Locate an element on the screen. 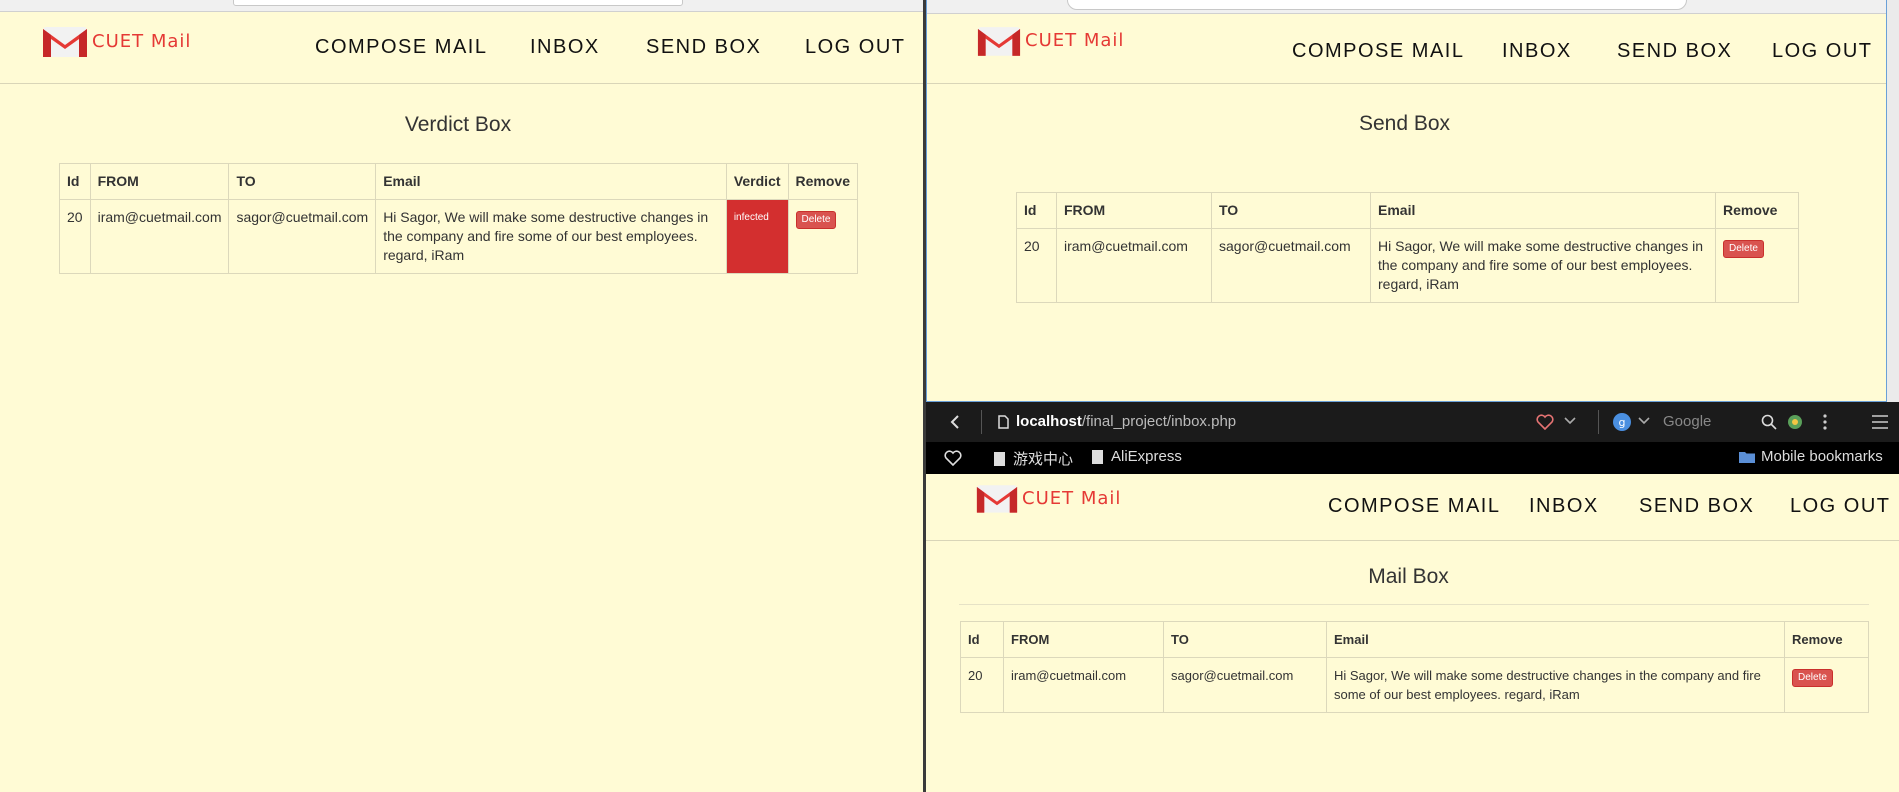 The image size is (1899, 792). bookmark-item: 游戏中心 is located at coordinates (1033, 458).